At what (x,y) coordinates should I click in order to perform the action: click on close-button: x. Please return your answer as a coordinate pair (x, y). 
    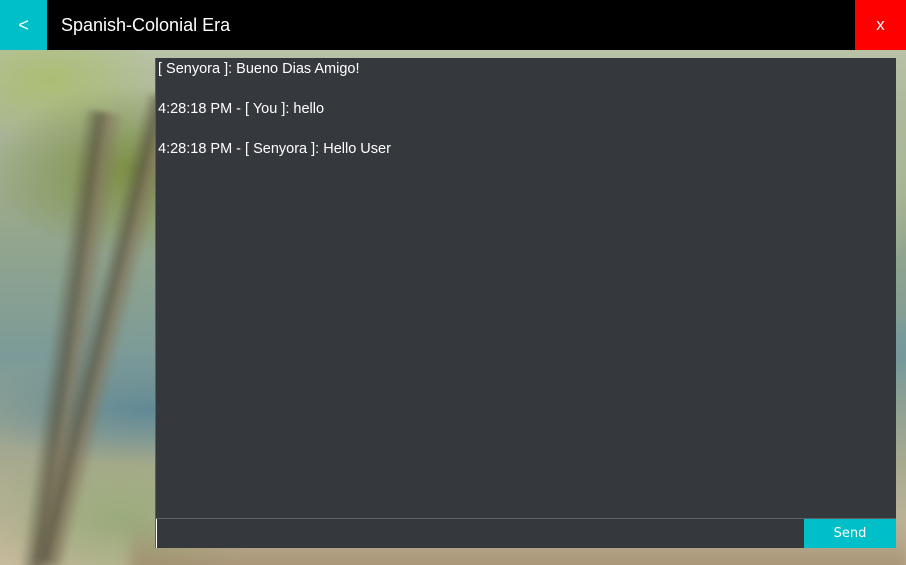
    Looking at the image, I should click on (880, 25).